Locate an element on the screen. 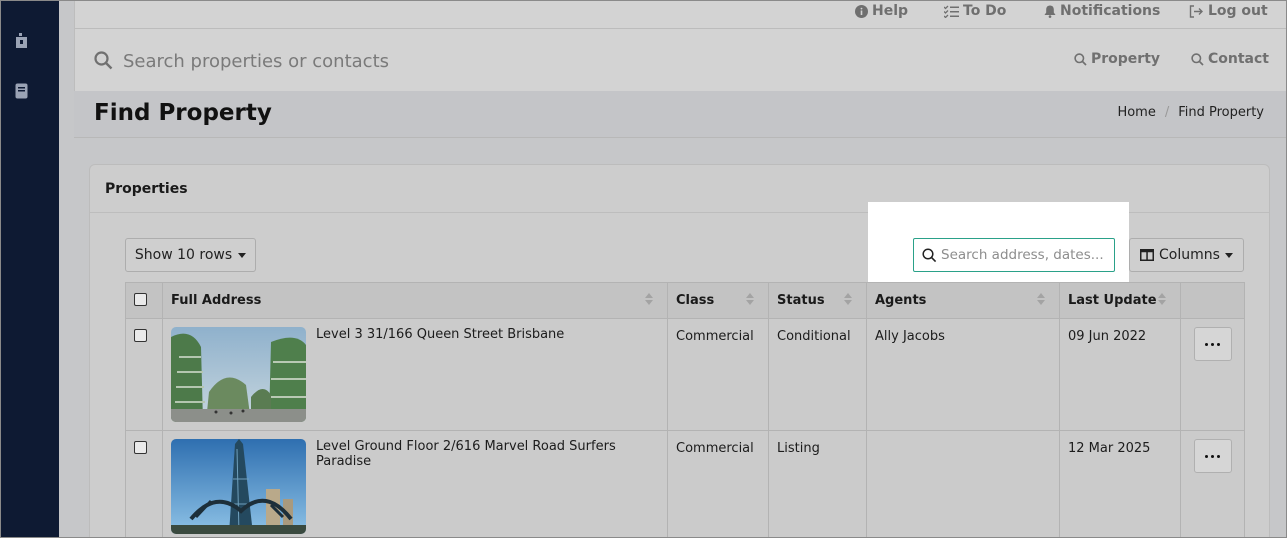 The width and height of the screenshot is (1287, 538). card-title: Properties is located at coordinates (146, 189).